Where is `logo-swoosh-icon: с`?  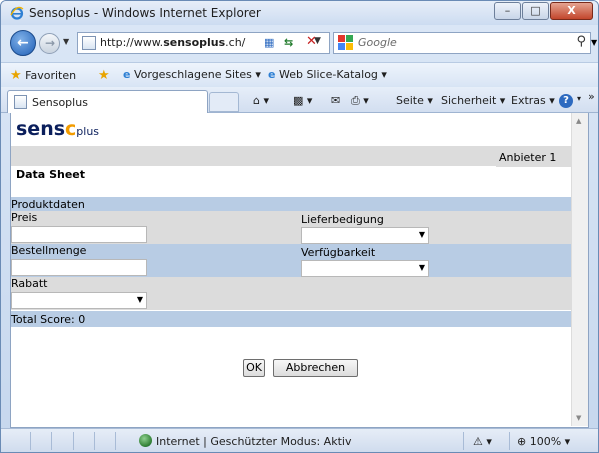 logo-swoosh-icon: с is located at coordinates (71, 129).